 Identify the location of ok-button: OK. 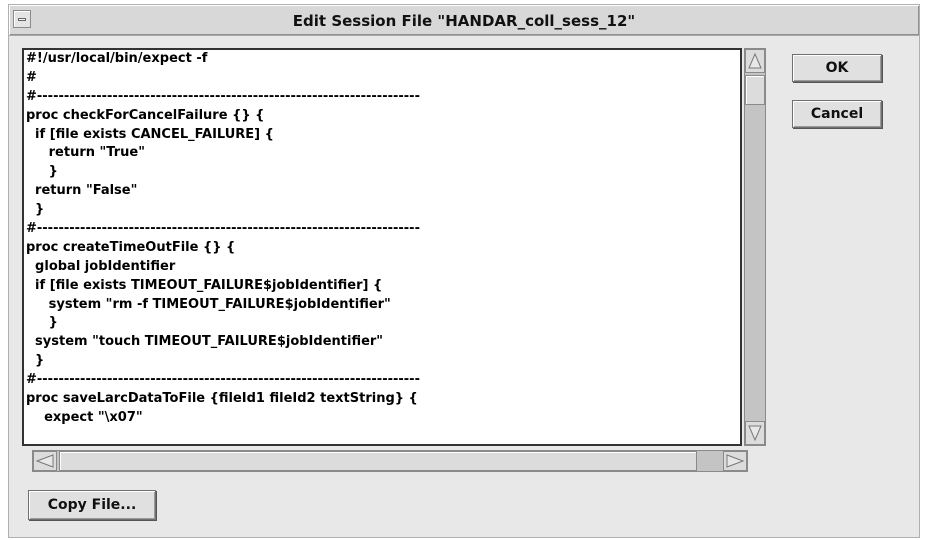
(837, 68).